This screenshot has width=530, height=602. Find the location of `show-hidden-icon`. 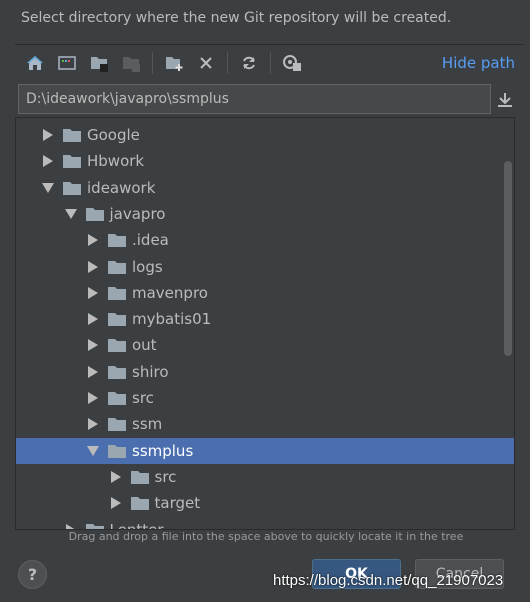

show-hidden-icon is located at coordinates (292, 63).